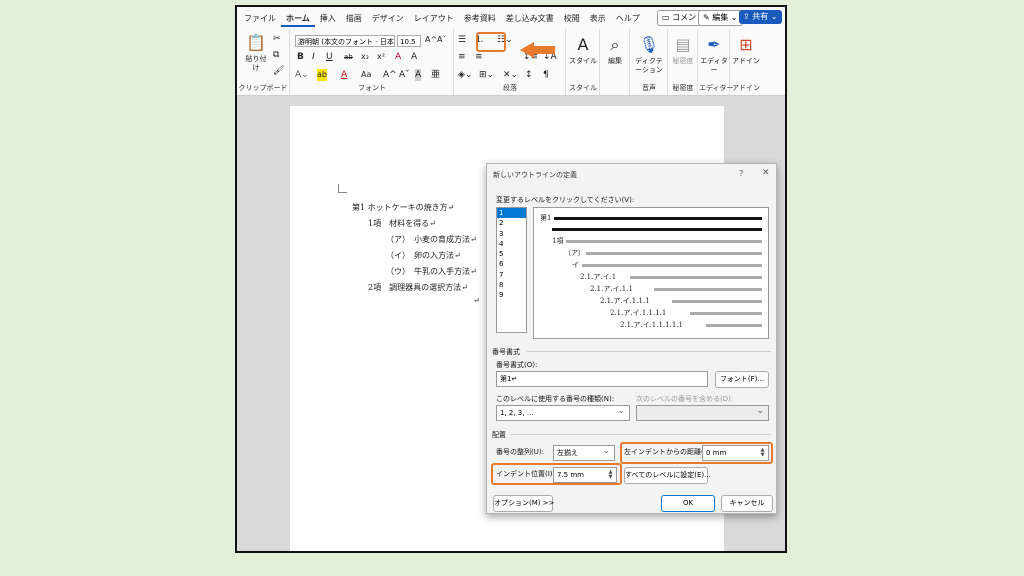  I want to click on sensitivity-button: ▤ 秘密度, so click(683, 50).